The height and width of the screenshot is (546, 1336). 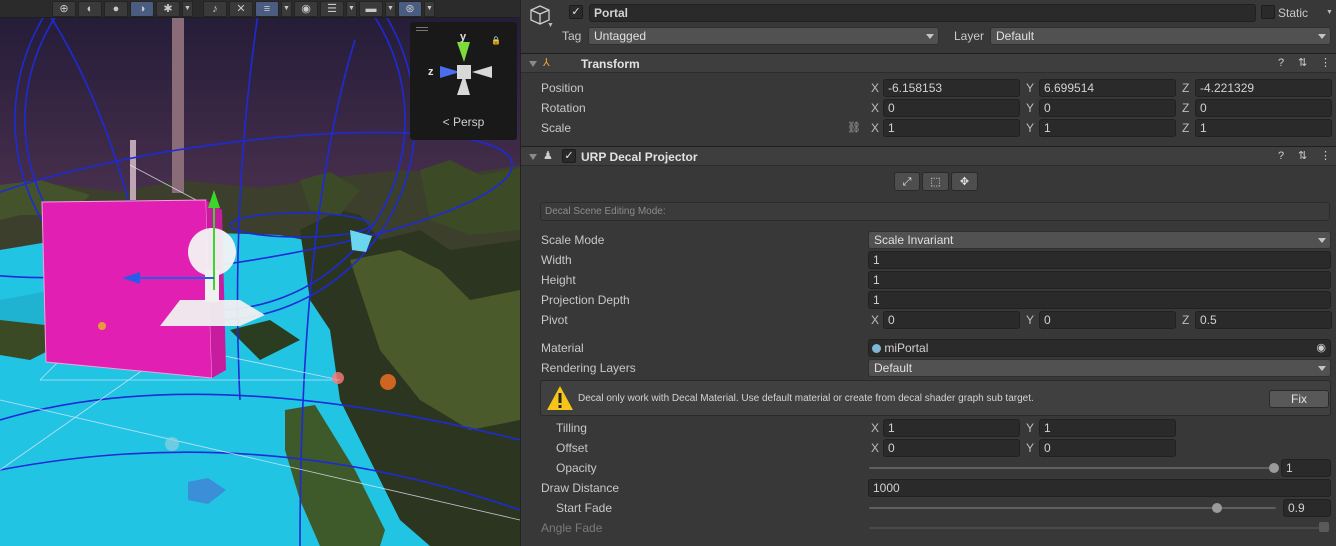 What do you see at coordinates (90, 8) in the screenshot?
I see `shading-icon: ◐` at bounding box center [90, 8].